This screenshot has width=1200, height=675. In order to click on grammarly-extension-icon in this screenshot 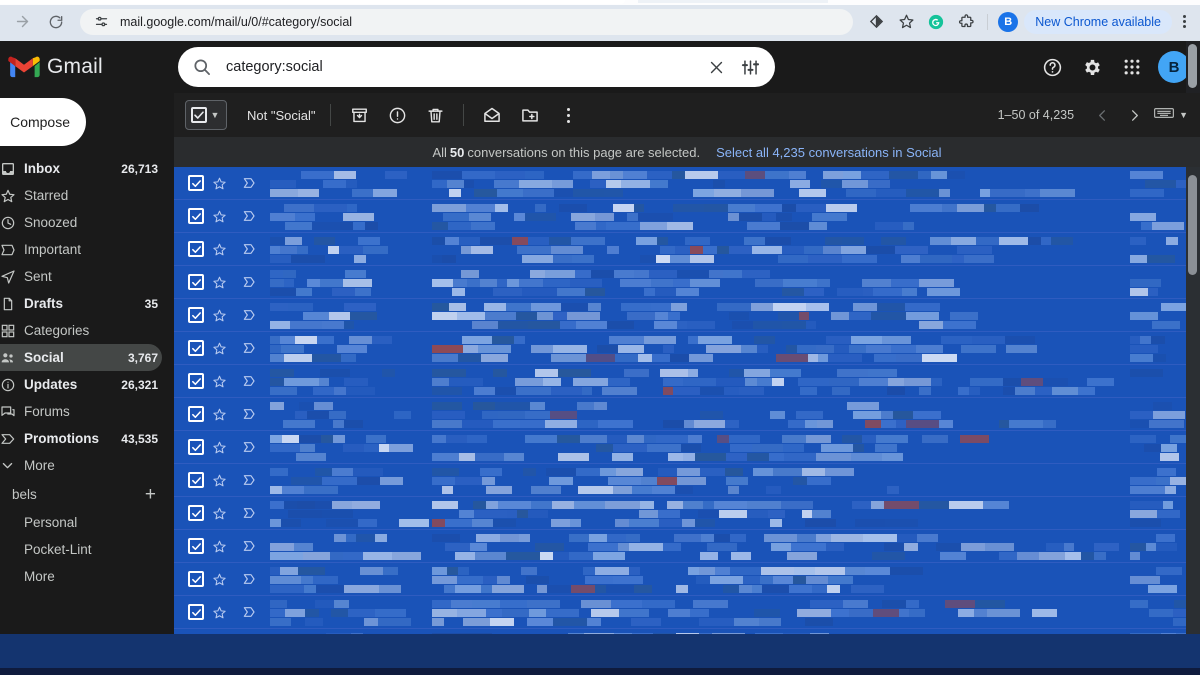, I will do `click(936, 22)`.